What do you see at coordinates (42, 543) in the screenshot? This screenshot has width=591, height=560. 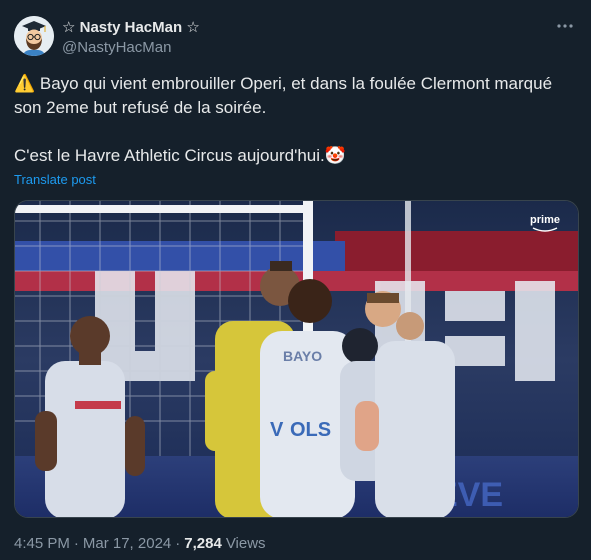 I see `post-time: 4:45 PM` at bounding box center [42, 543].